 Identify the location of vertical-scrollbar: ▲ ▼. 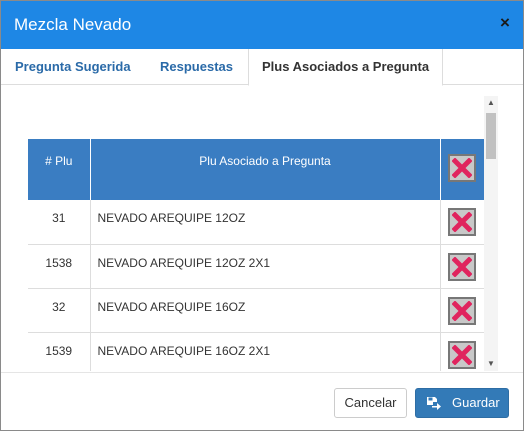
(491, 233).